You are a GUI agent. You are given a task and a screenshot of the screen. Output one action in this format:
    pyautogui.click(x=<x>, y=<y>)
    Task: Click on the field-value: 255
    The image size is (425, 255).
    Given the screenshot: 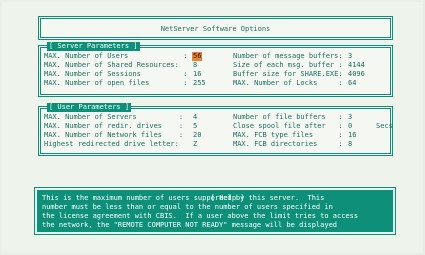 What is the action you would take?
    pyautogui.click(x=199, y=83)
    